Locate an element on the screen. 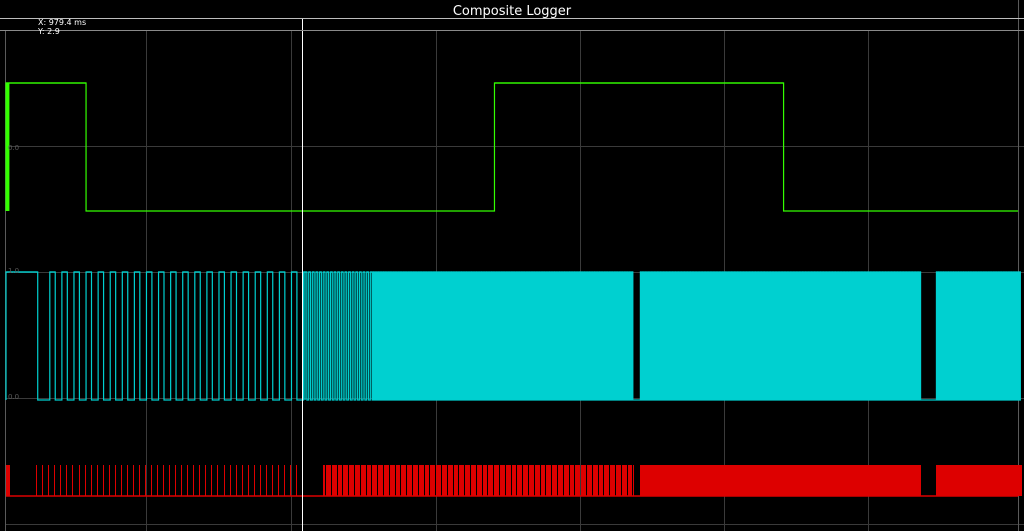 The width and height of the screenshot is (1024, 531). cursor-y-readout: Y: 2.9 is located at coordinates (48, 31).